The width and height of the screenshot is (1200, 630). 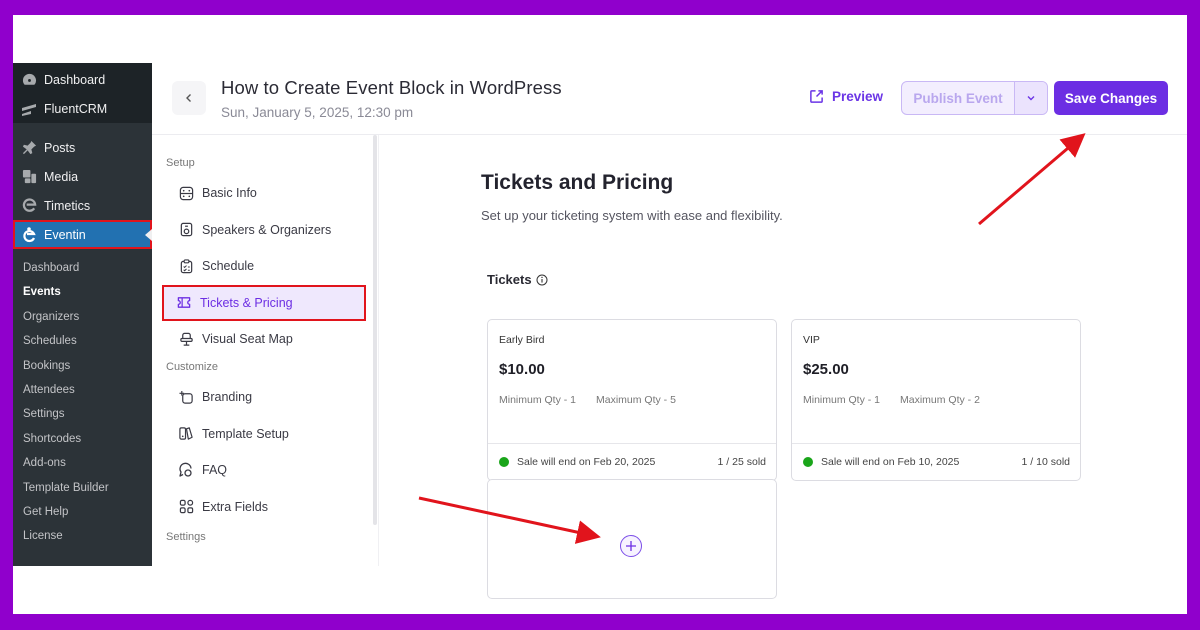 I want to click on nav-item-label: FAQ, so click(x=215, y=470).